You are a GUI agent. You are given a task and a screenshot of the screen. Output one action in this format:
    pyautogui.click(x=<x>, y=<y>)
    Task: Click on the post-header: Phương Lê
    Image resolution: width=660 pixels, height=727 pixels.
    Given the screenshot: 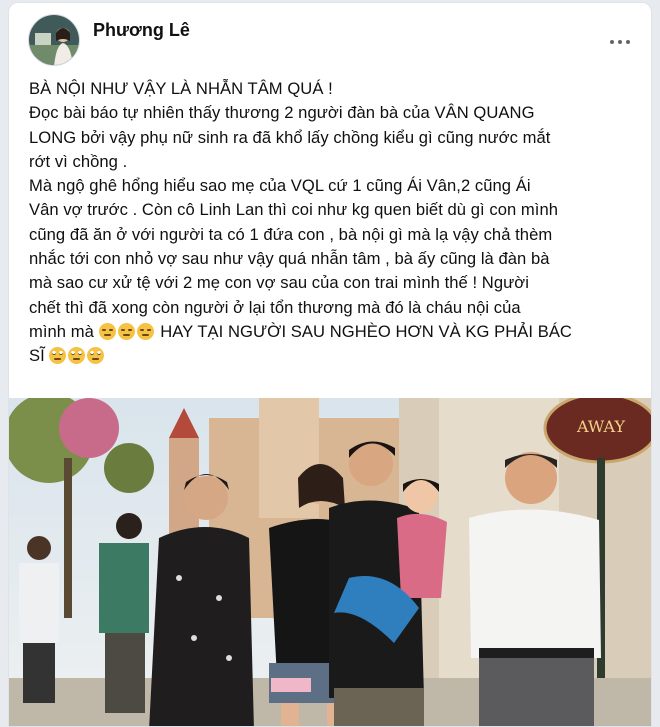 What is the action you would take?
    pyautogui.click(x=330, y=36)
    